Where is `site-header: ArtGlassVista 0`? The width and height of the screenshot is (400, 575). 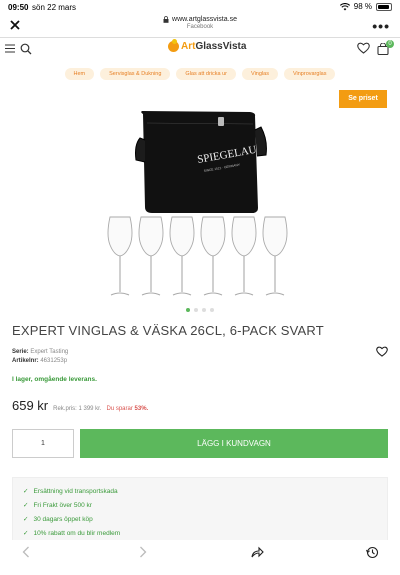 site-header: ArtGlassVista 0 is located at coordinates (200, 49).